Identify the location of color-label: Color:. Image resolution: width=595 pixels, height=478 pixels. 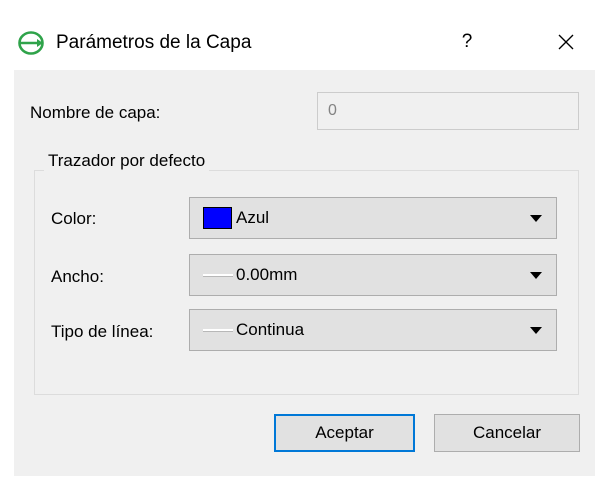
(74, 218).